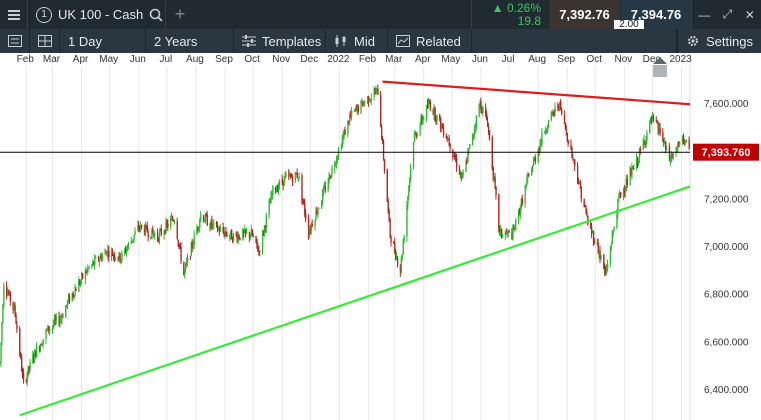  What do you see at coordinates (728, 14) in the screenshot?
I see `maximize-icon: ⤢` at bounding box center [728, 14].